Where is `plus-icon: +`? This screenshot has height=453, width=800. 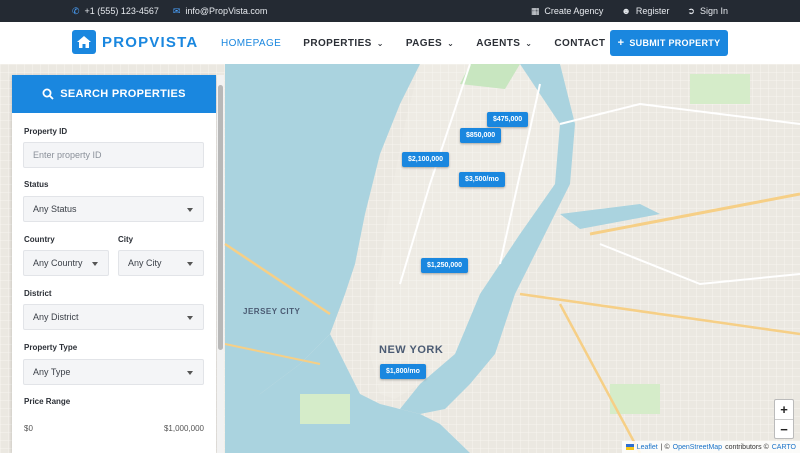 plus-icon: + is located at coordinates (621, 43).